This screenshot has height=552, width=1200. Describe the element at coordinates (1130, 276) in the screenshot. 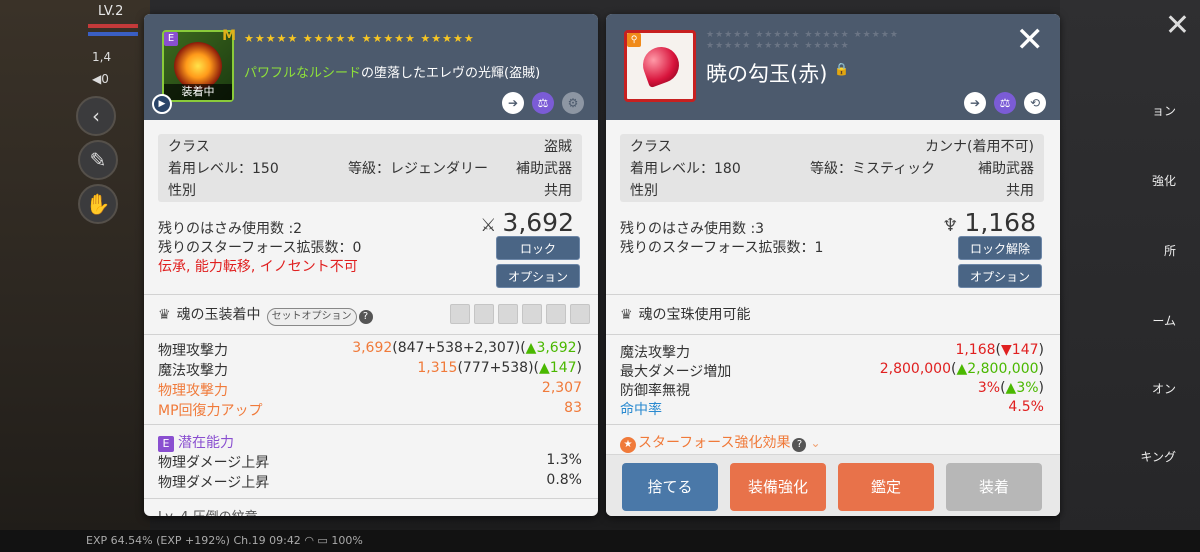

I see `game-scene-right` at that location.